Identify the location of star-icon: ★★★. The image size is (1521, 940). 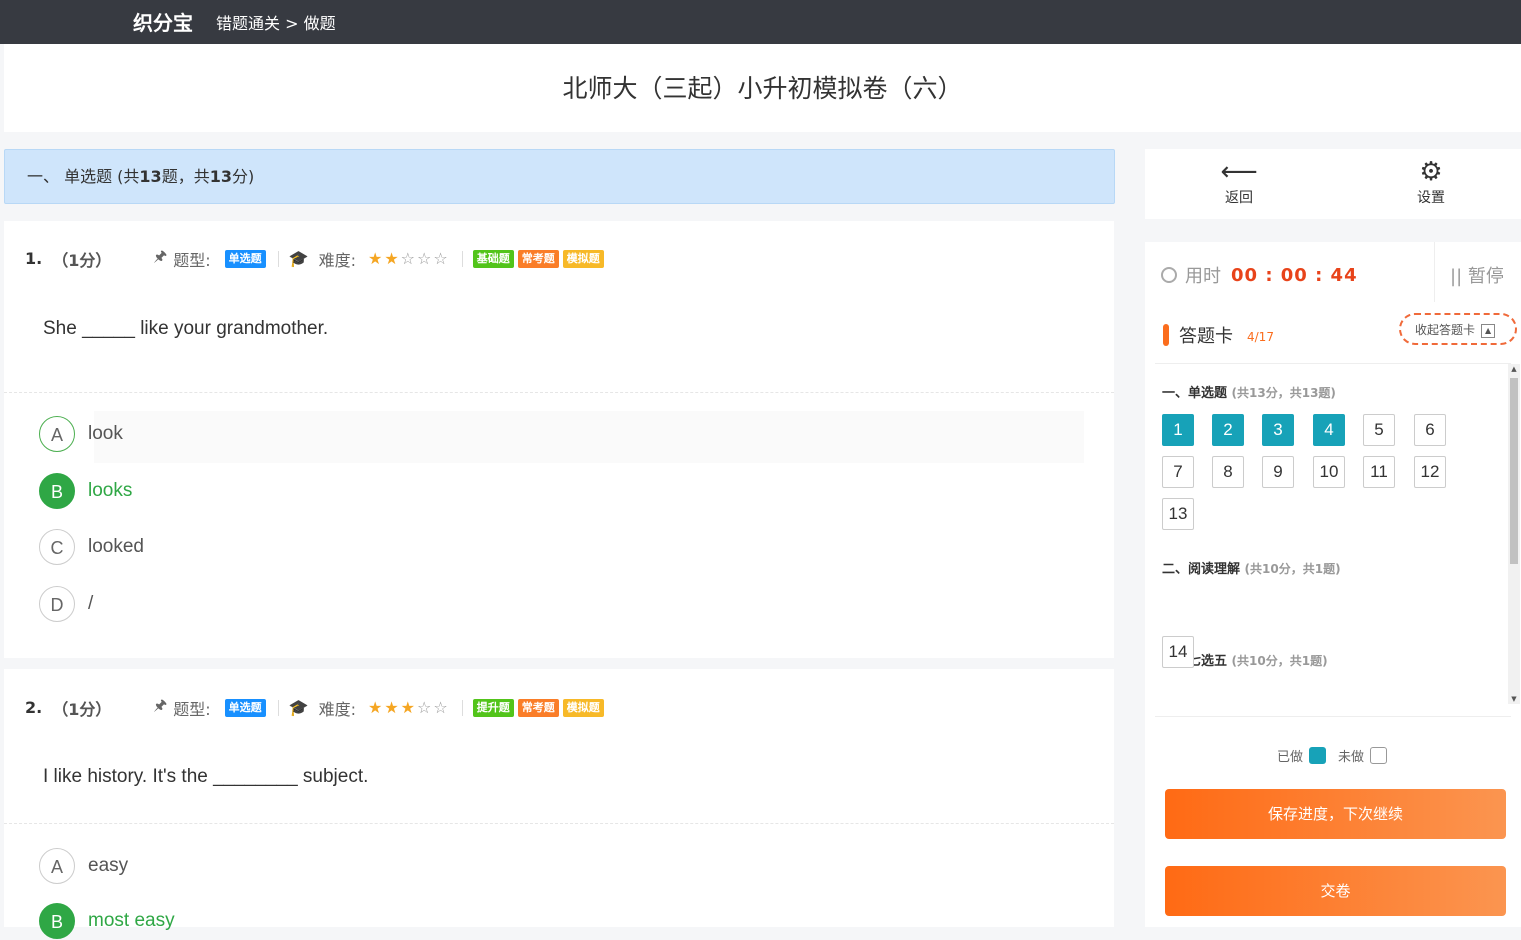
(392, 707).